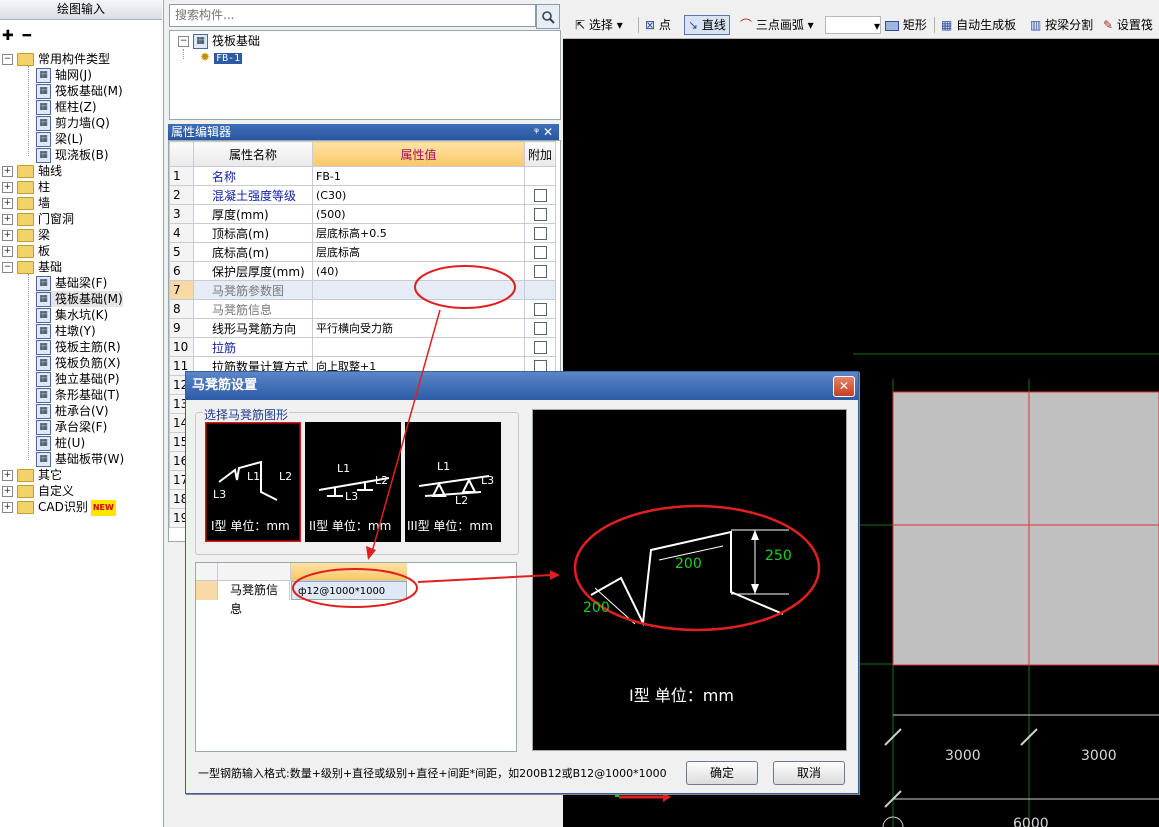  Describe the element at coordinates (853, 25) in the screenshot. I see `arc-dropdown: ▾` at that location.